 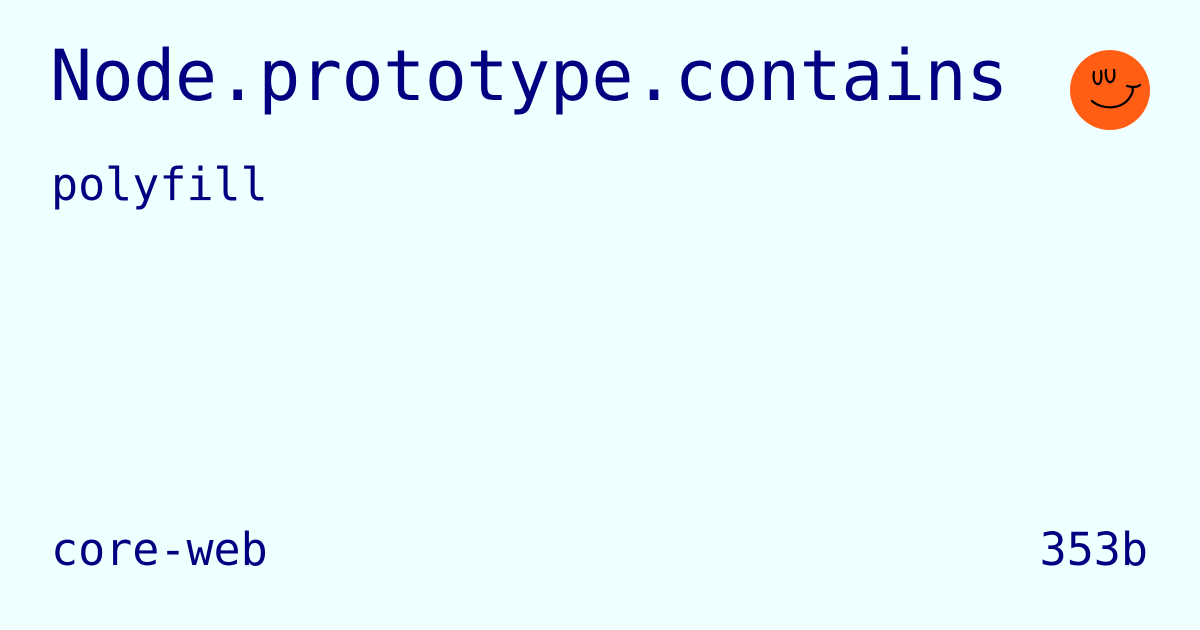 I want to click on smiley-face-icon, so click(x=1110, y=90).